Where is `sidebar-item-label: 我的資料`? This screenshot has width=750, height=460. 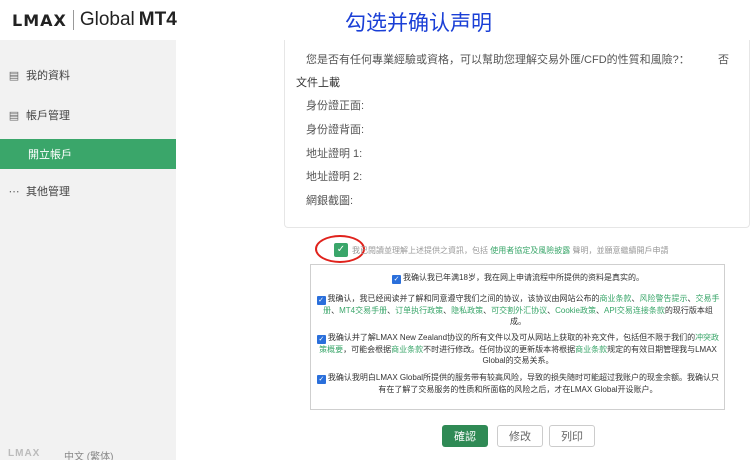
sidebar-item-label: 我的資料 is located at coordinates (48, 76).